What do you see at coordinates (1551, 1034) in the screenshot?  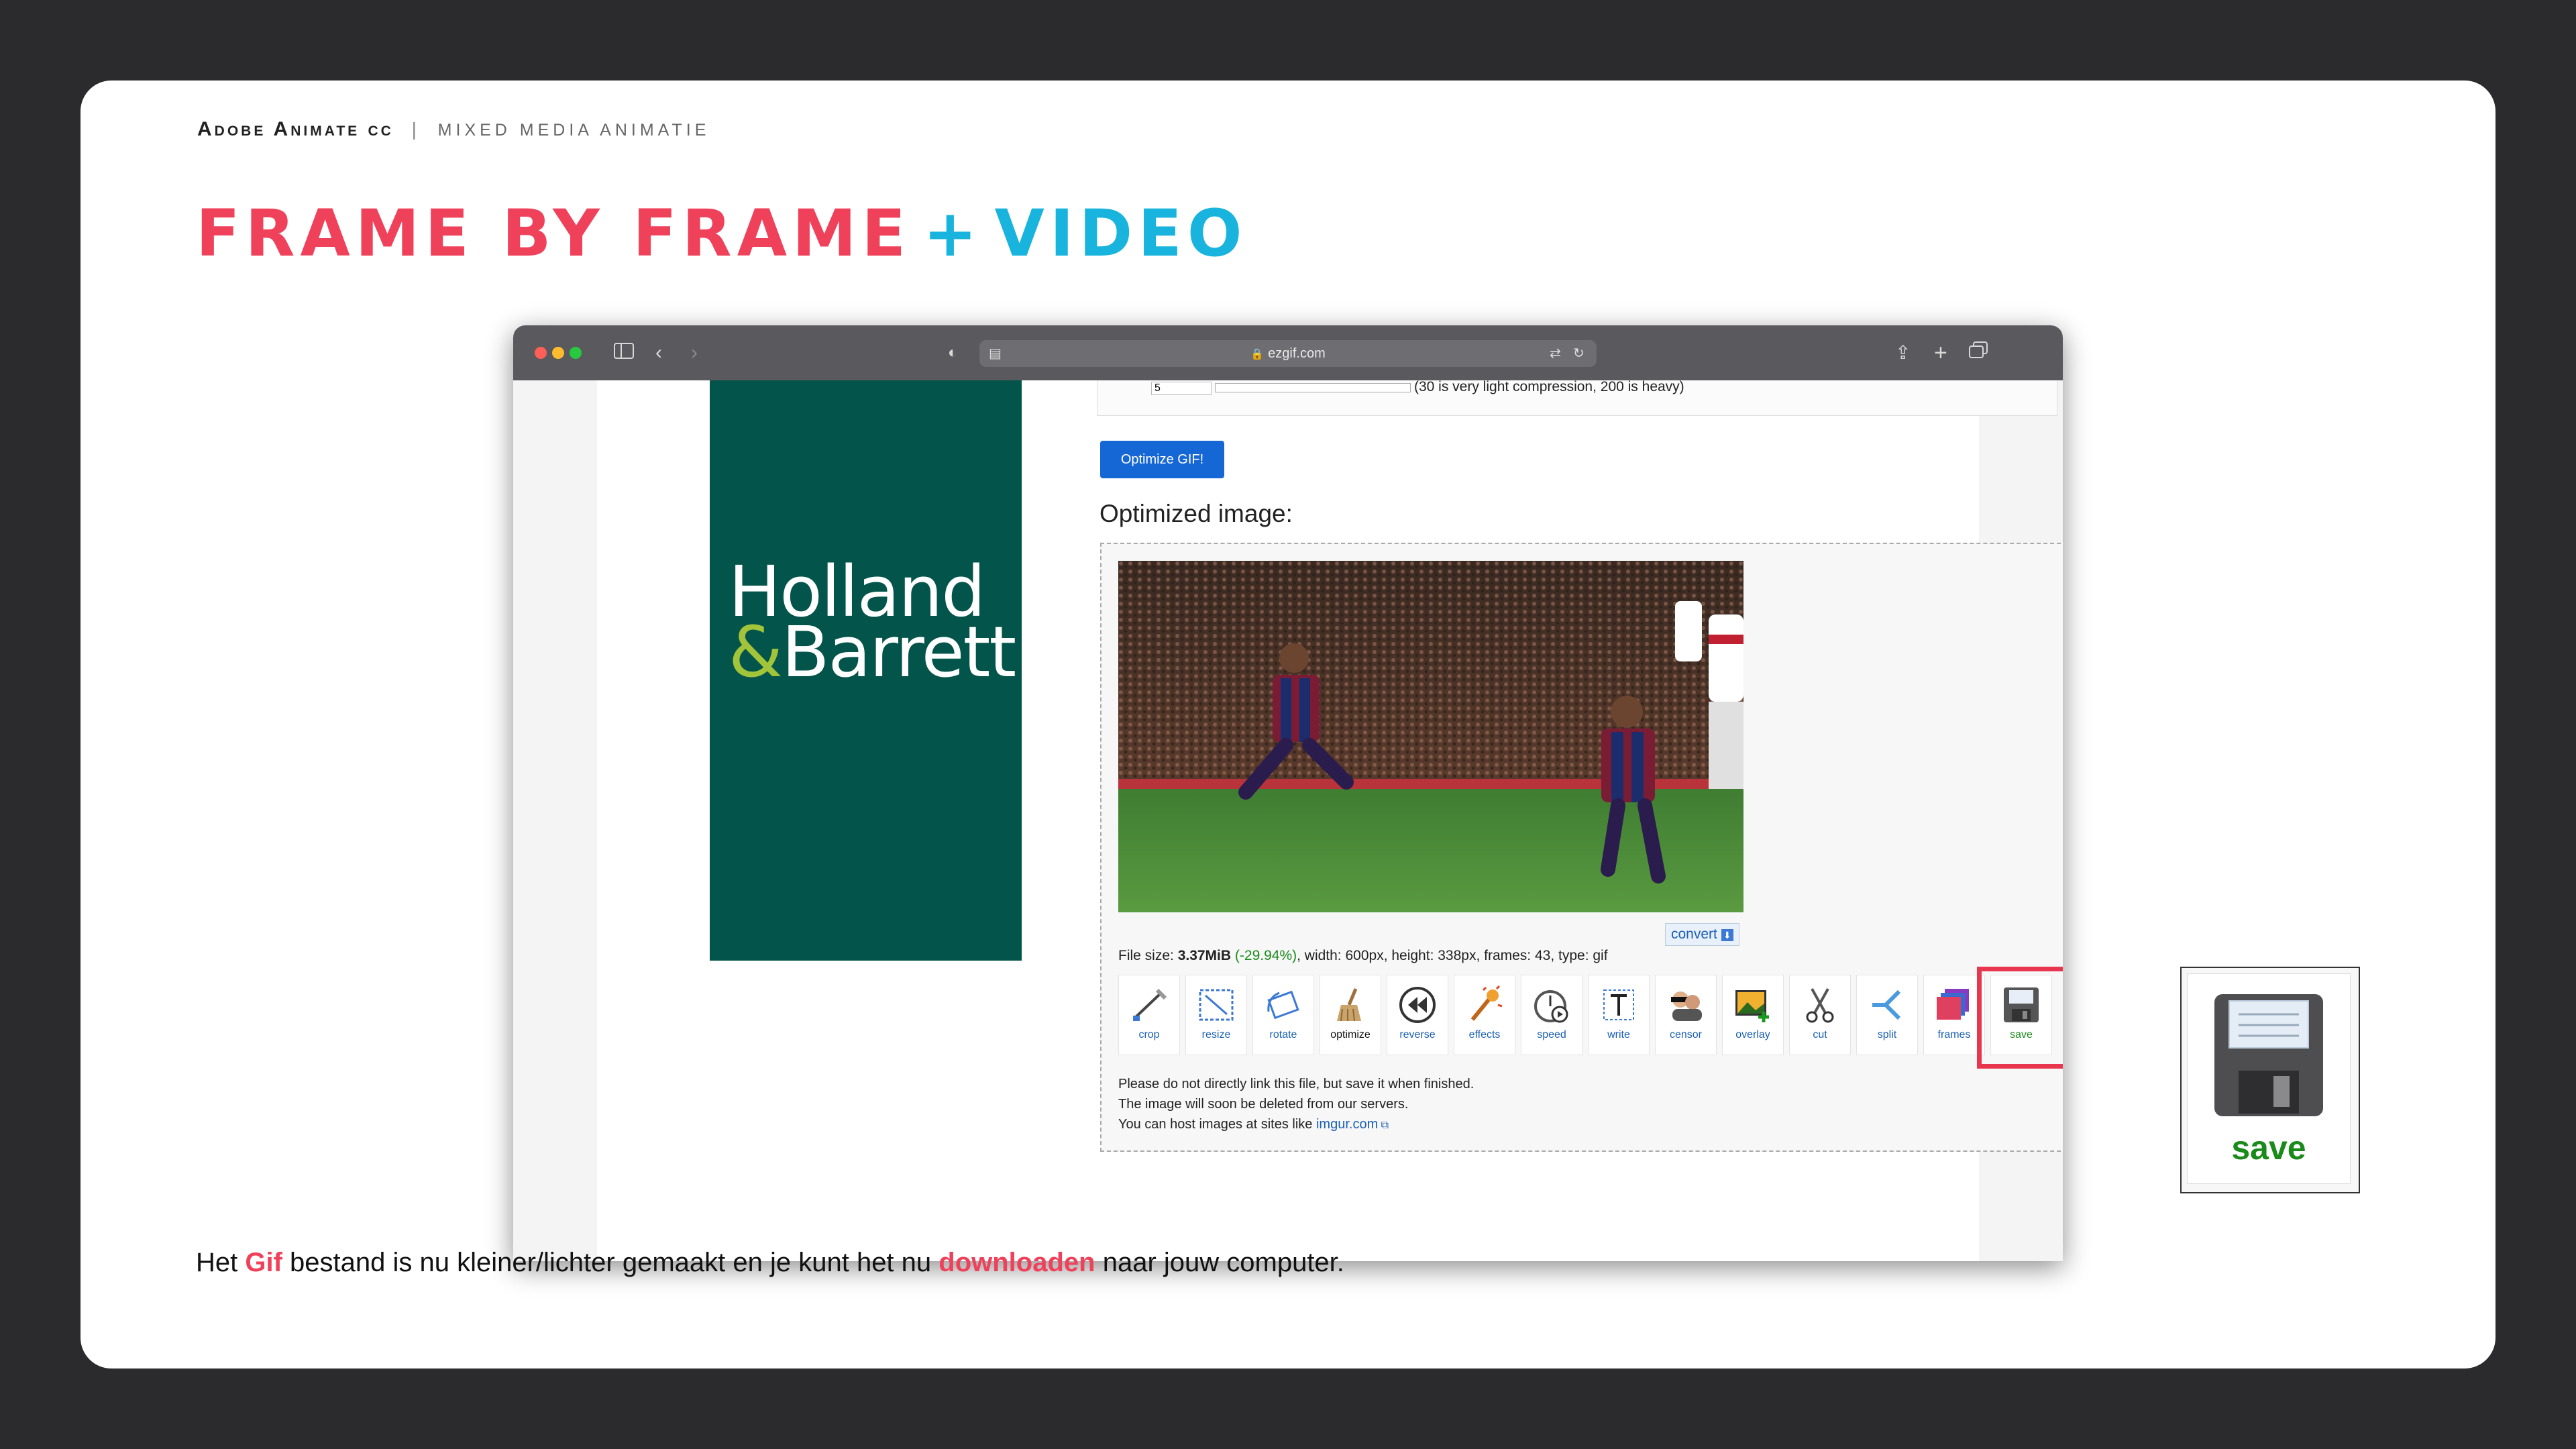 I see `tool-label: speed` at bounding box center [1551, 1034].